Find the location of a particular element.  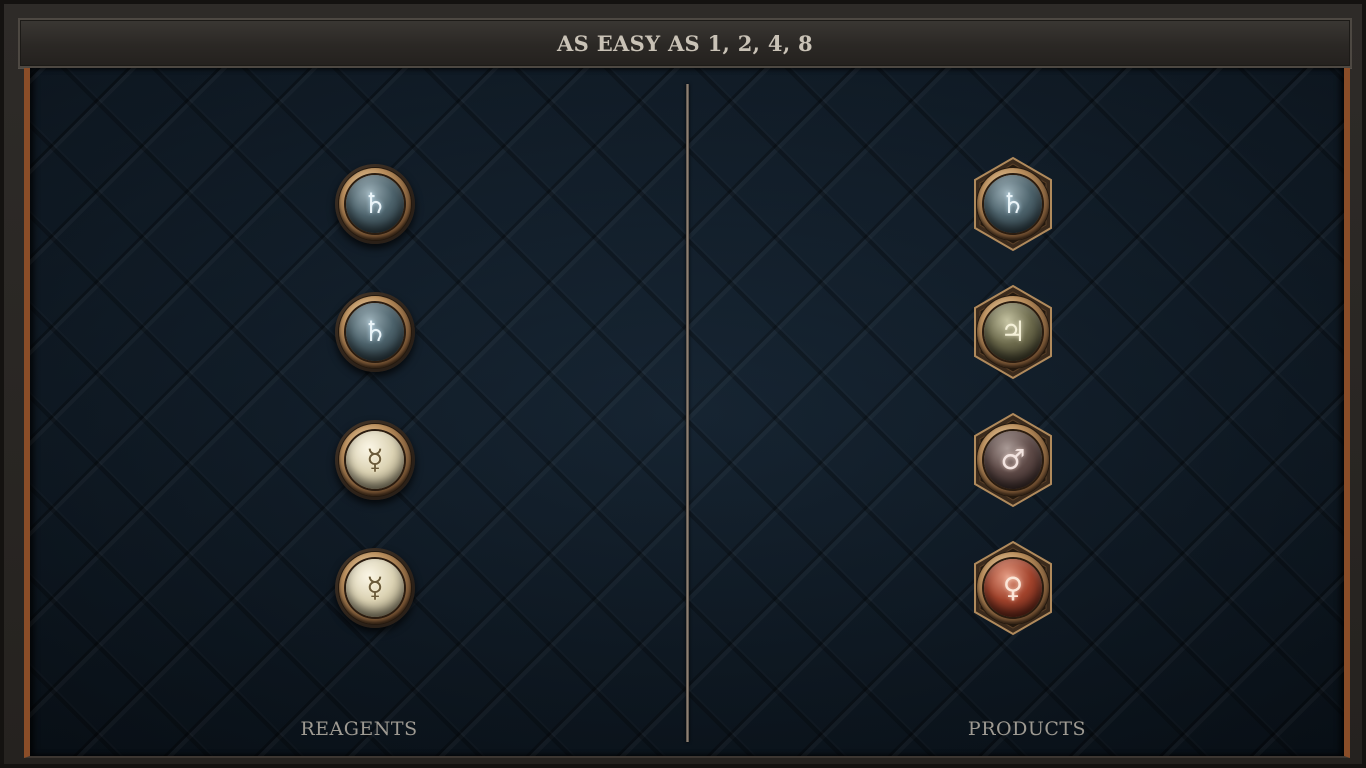

reagents-label: REAGENTS is located at coordinates (359, 729).